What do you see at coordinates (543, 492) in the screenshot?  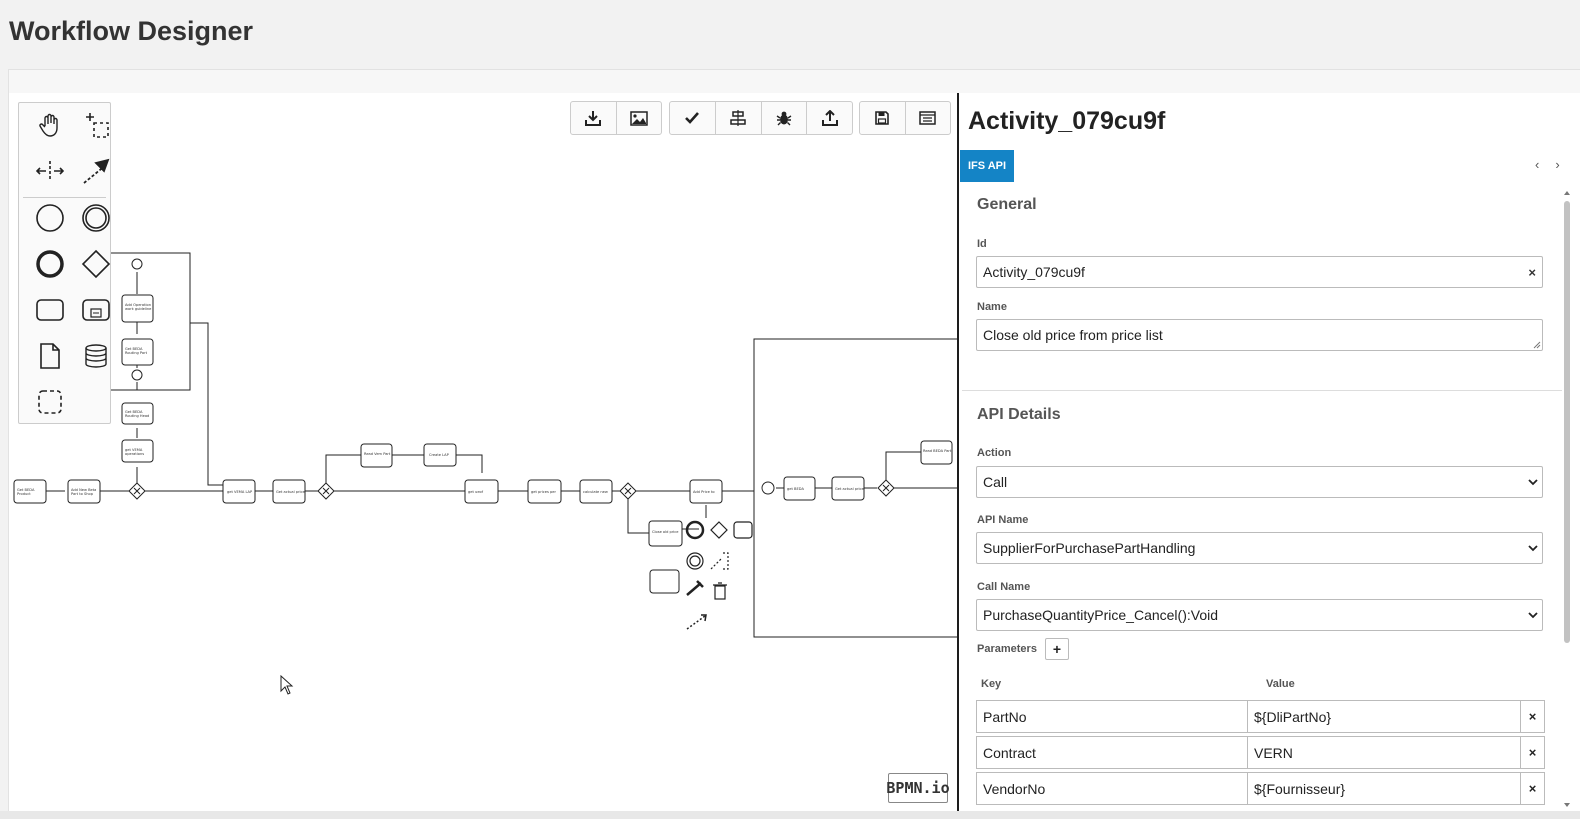 I see `svg-text: get prices per` at bounding box center [543, 492].